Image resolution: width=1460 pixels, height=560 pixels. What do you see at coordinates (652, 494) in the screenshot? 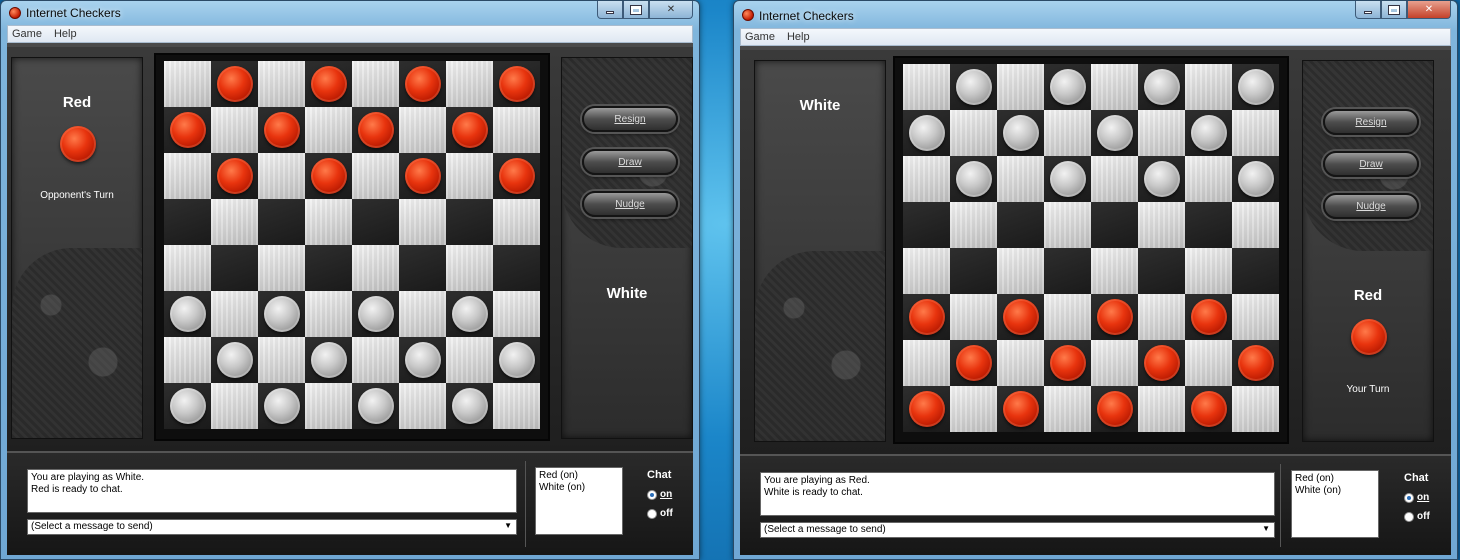
I see `radio-on` at bounding box center [652, 494].